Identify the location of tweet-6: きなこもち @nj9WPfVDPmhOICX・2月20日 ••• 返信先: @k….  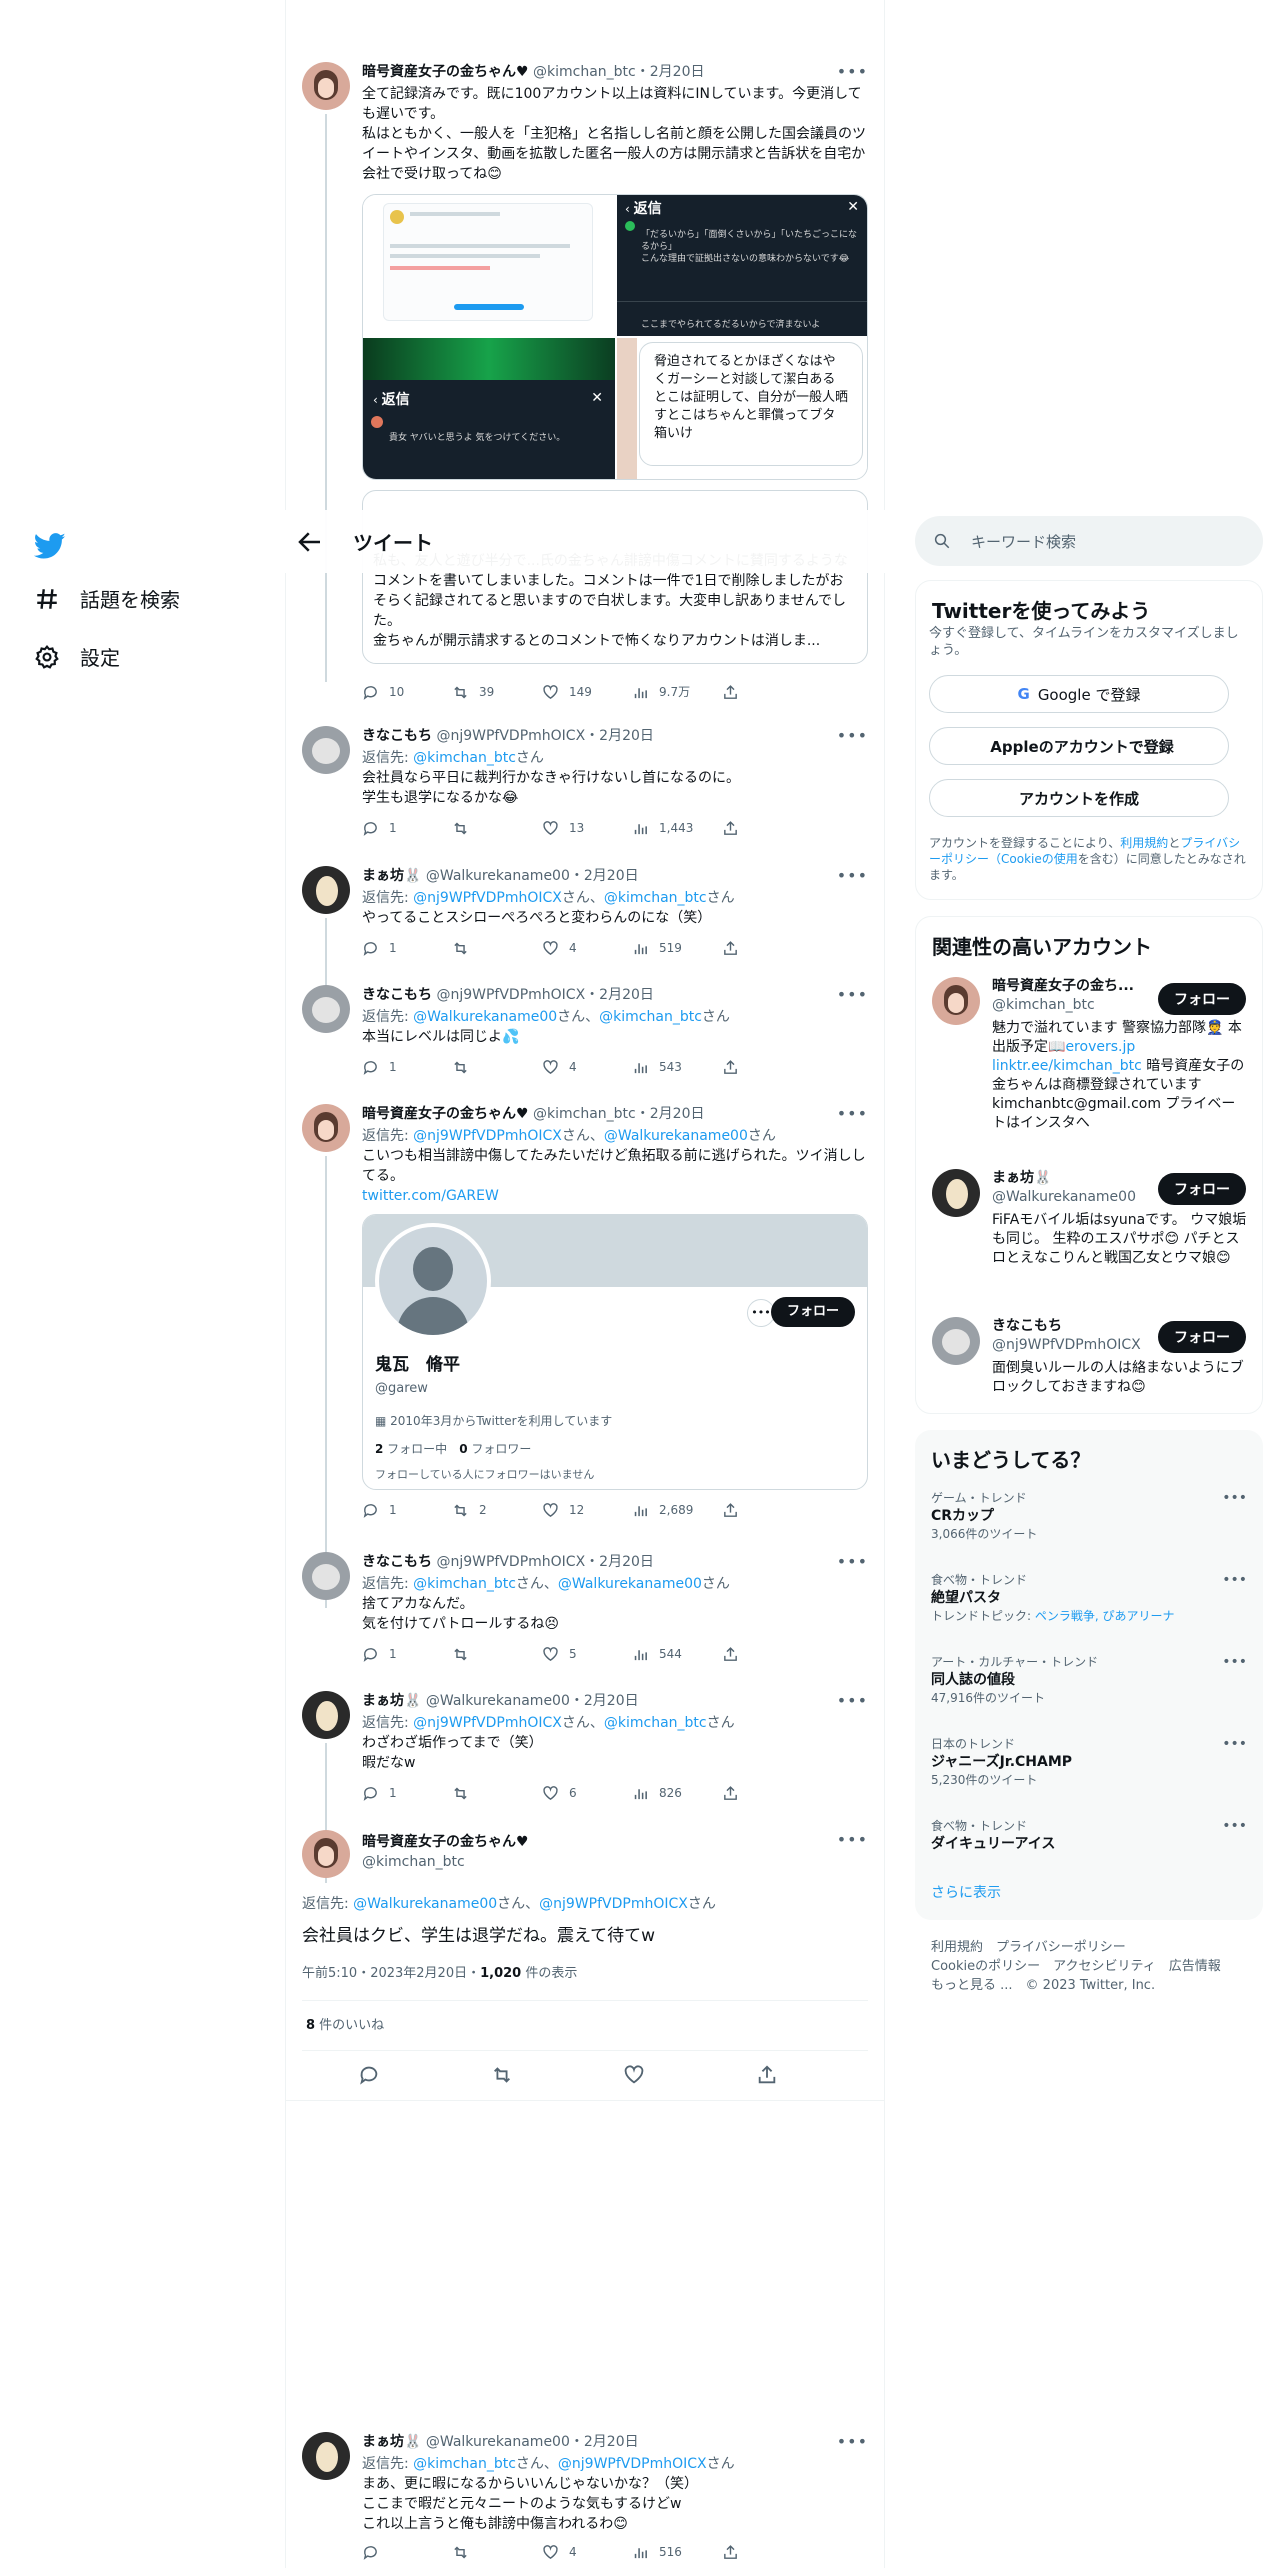
(585, 1617).